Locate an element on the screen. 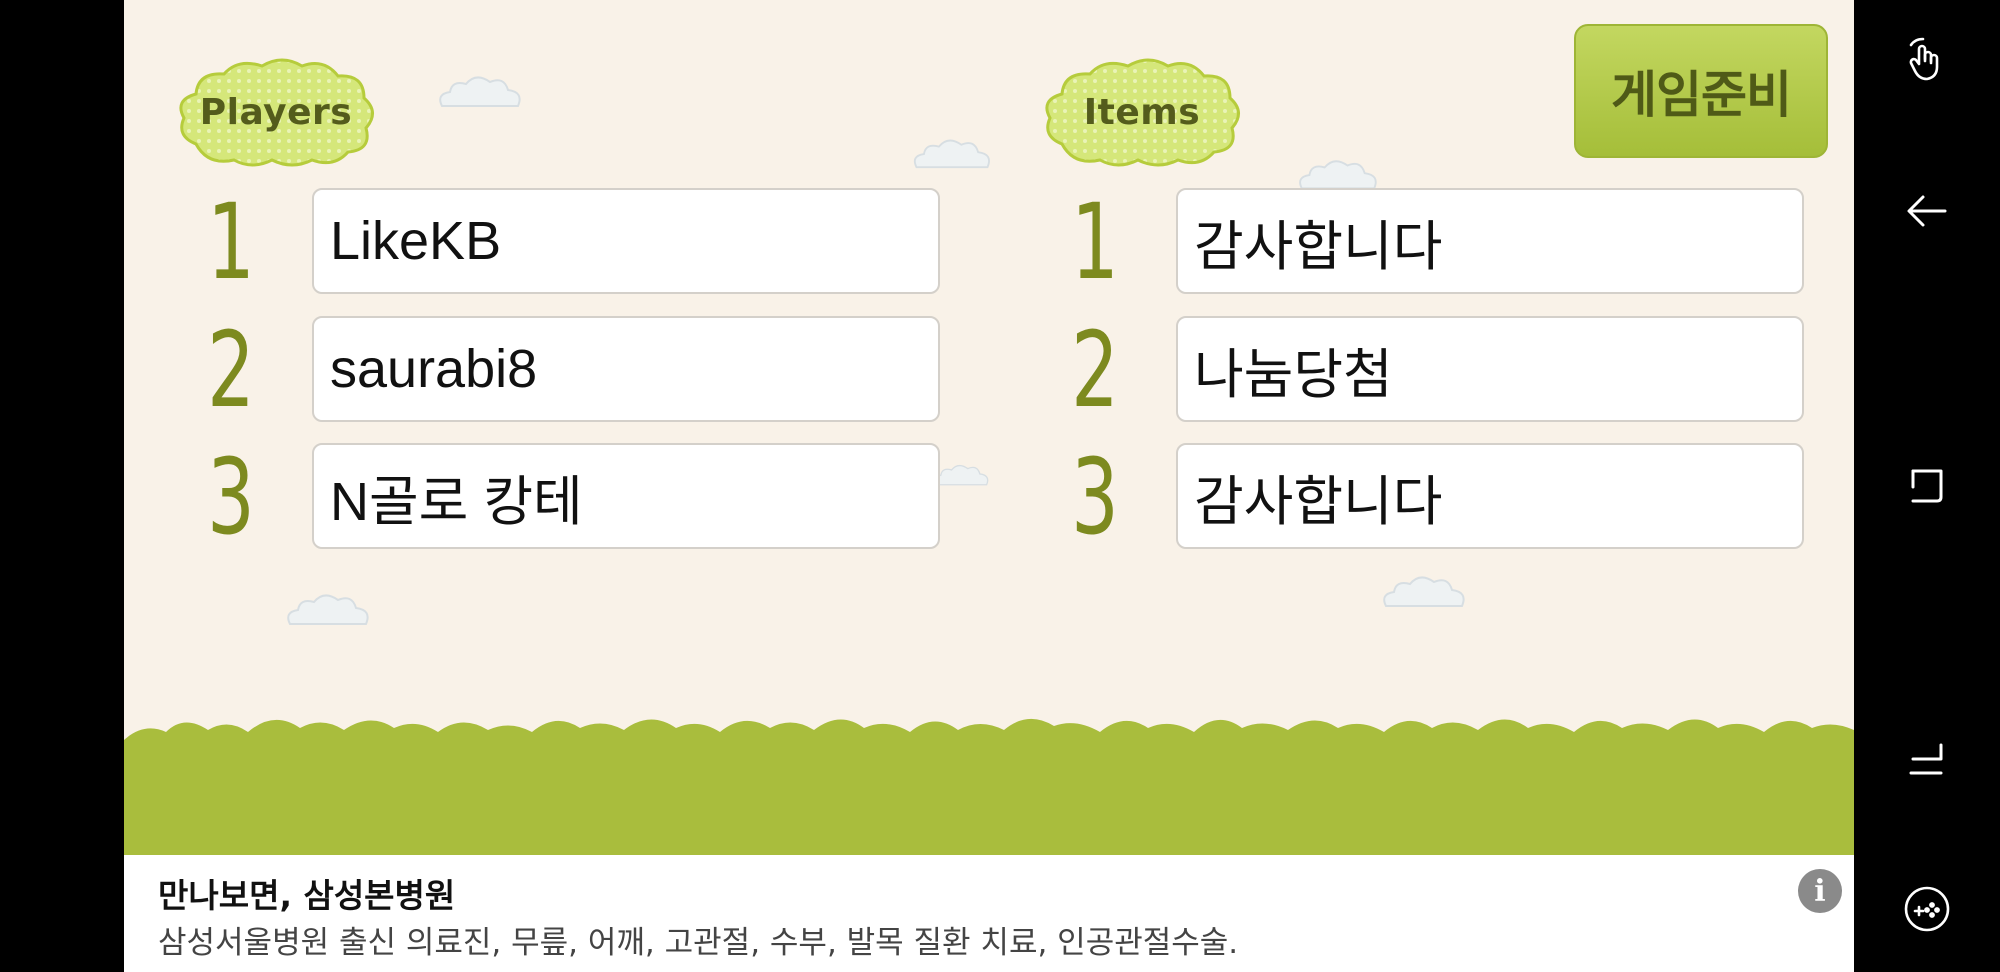 This screenshot has width=2000, height=972. system-navigation-bar is located at coordinates (1927, 486).